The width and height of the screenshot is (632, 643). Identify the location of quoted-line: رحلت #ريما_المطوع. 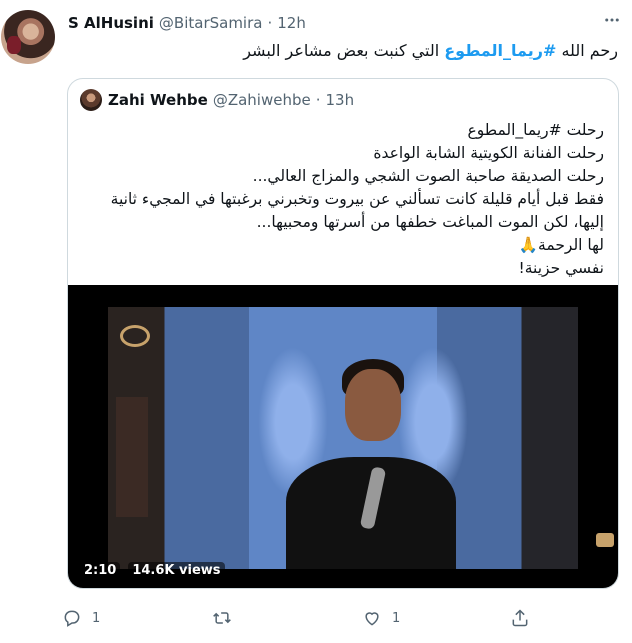
(535, 130).